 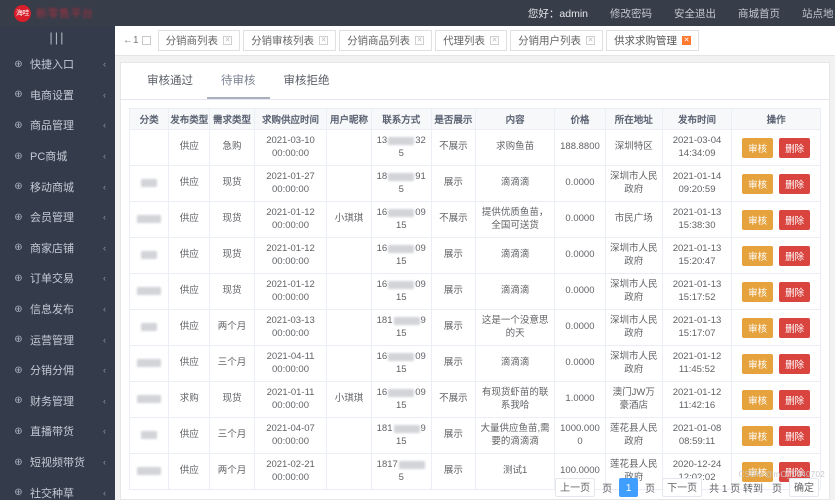 What do you see at coordinates (232, 119) in the screenshot?
I see `col-demand-type: 需求类型` at bounding box center [232, 119].